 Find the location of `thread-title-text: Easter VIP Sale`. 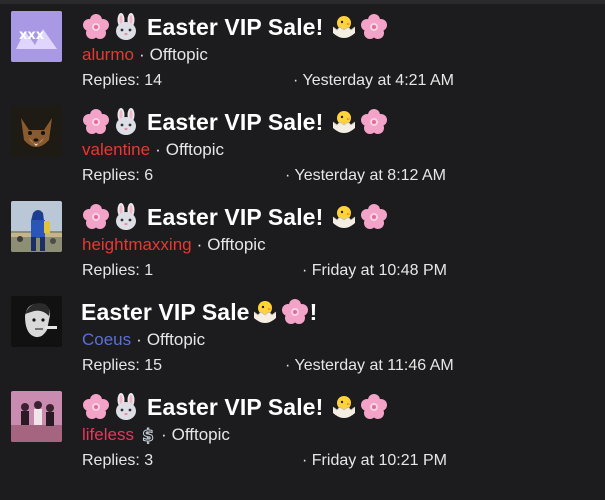

thread-title-text: Easter VIP Sale is located at coordinates (165, 311).